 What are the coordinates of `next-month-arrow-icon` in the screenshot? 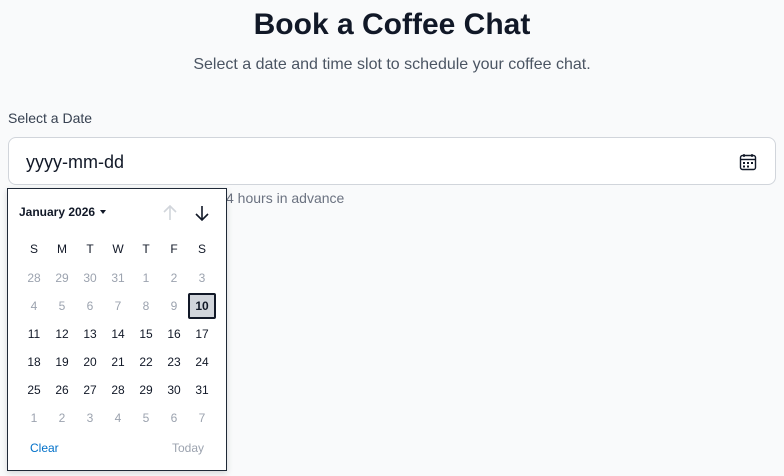 It's located at (202, 213).